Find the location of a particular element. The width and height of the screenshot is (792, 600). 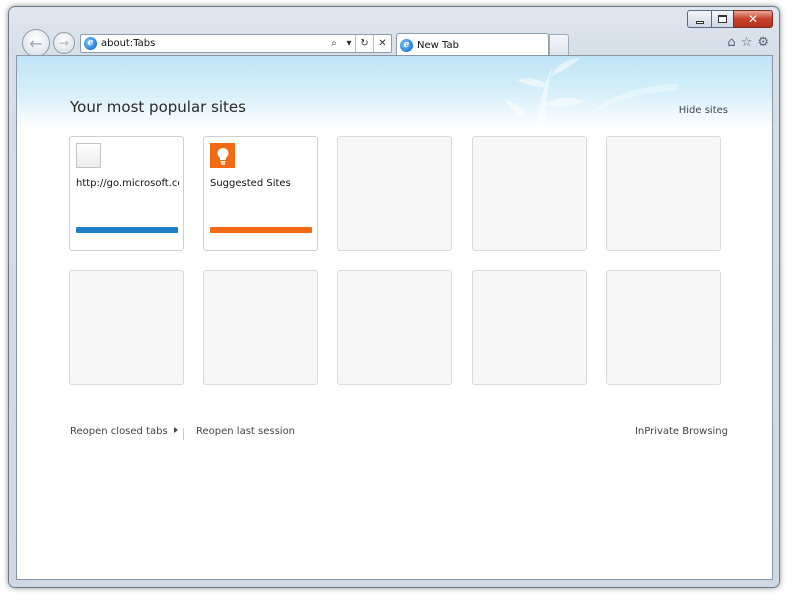

search-button: ⌕ is located at coordinates (334, 43).